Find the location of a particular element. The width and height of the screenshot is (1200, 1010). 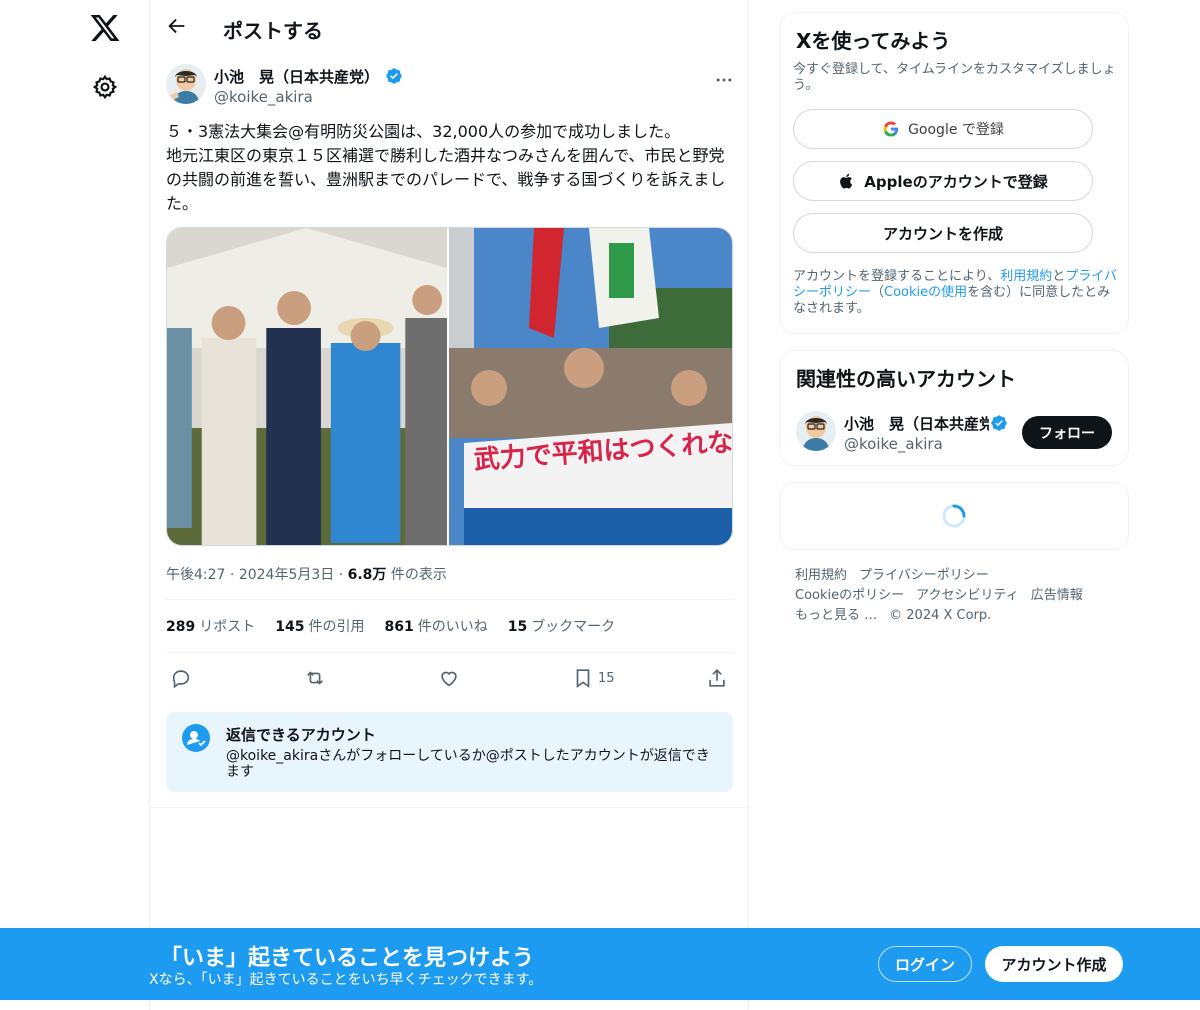

back-arrow-icon is located at coordinates (177, 26).